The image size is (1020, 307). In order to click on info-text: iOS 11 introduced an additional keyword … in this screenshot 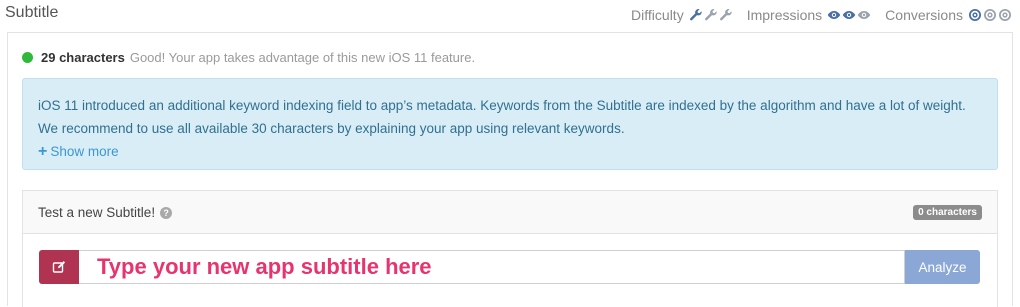, I will do `click(502, 117)`.